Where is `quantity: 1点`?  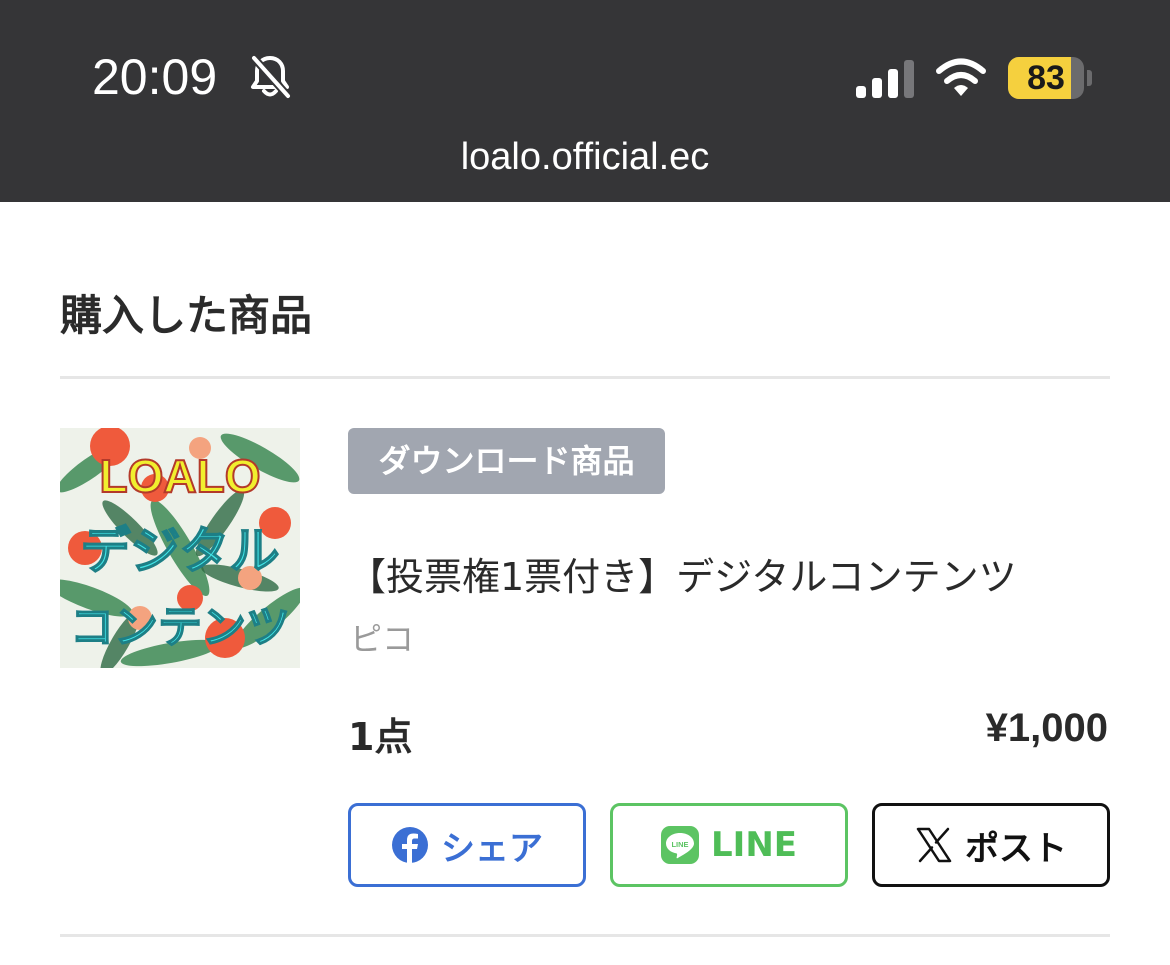 quantity: 1点 is located at coordinates (380, 737).